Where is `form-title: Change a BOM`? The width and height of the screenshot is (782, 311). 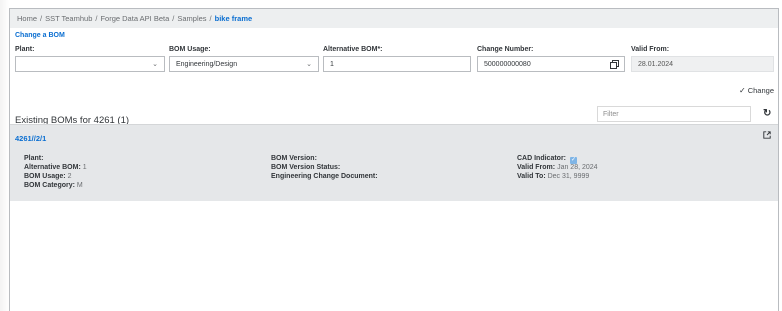 form-title: Change a BOM is located at coordinates (40, 35).